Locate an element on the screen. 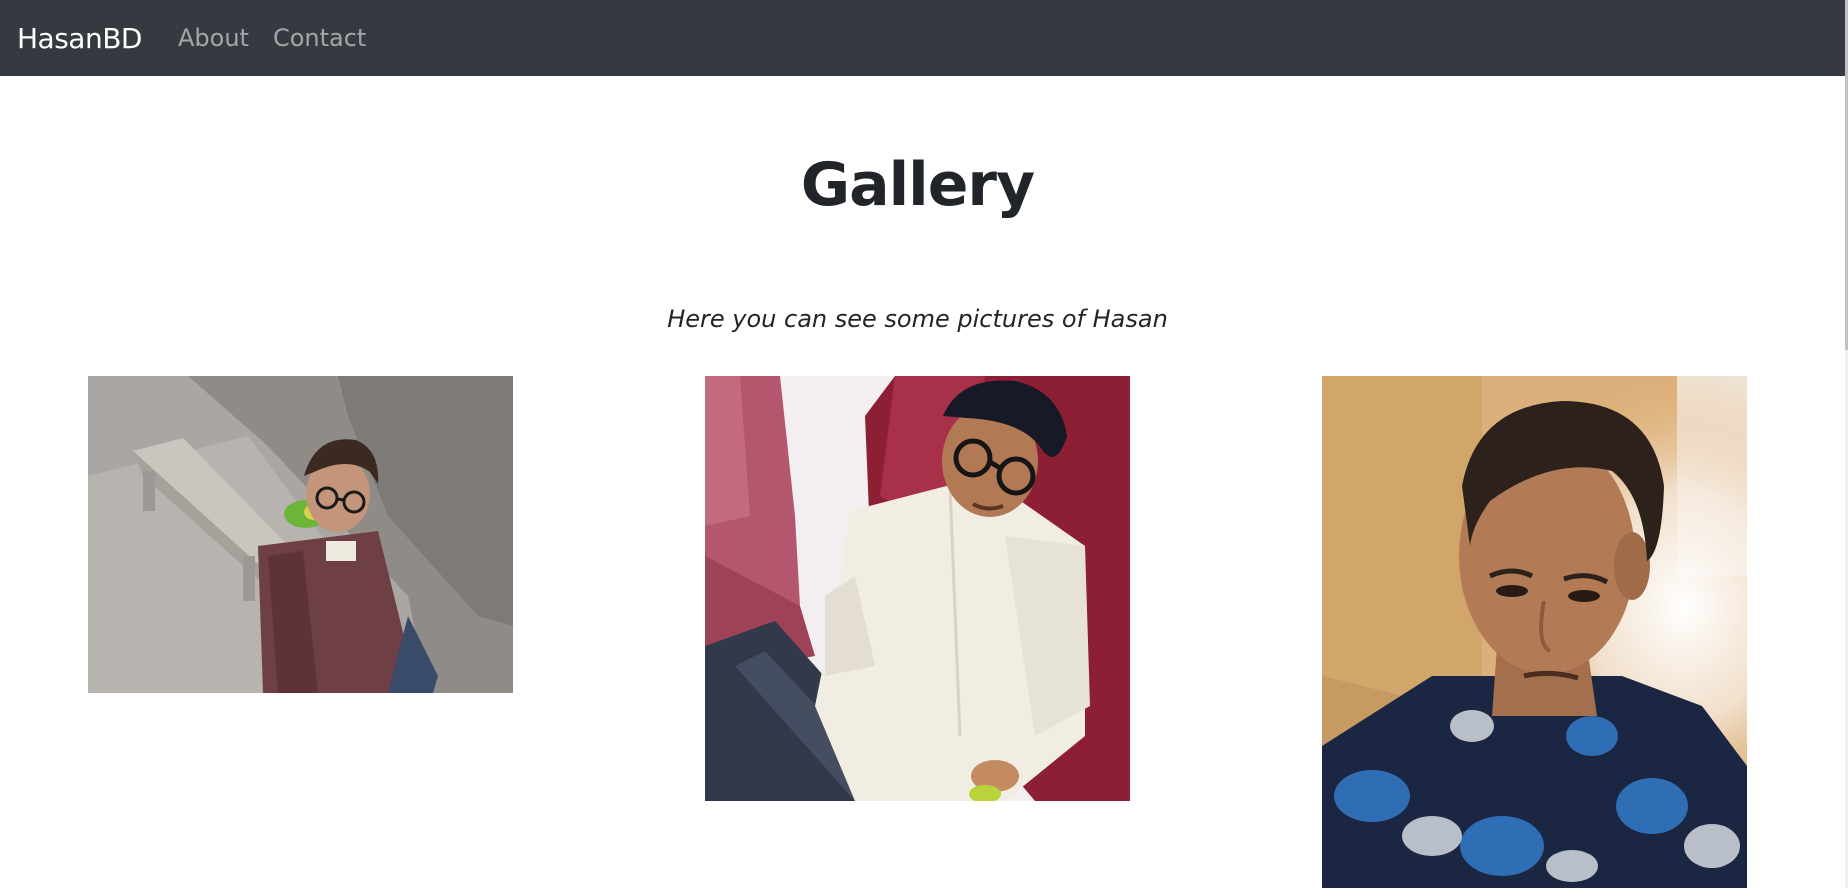 This screenshot has width=1848, height=888. page-subtitle: Here you can see some pictures of Hasan is located at coordinates (917, 319).